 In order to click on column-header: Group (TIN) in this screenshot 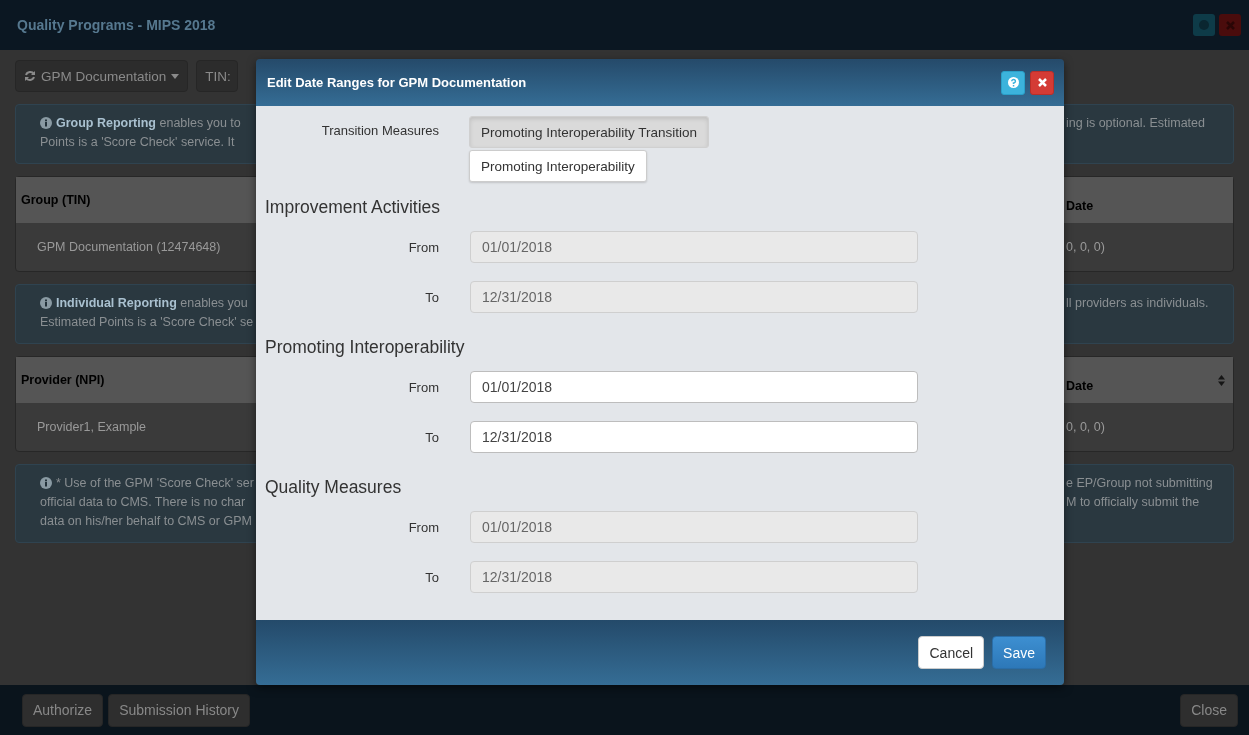, I will do `click(56, 200)`.